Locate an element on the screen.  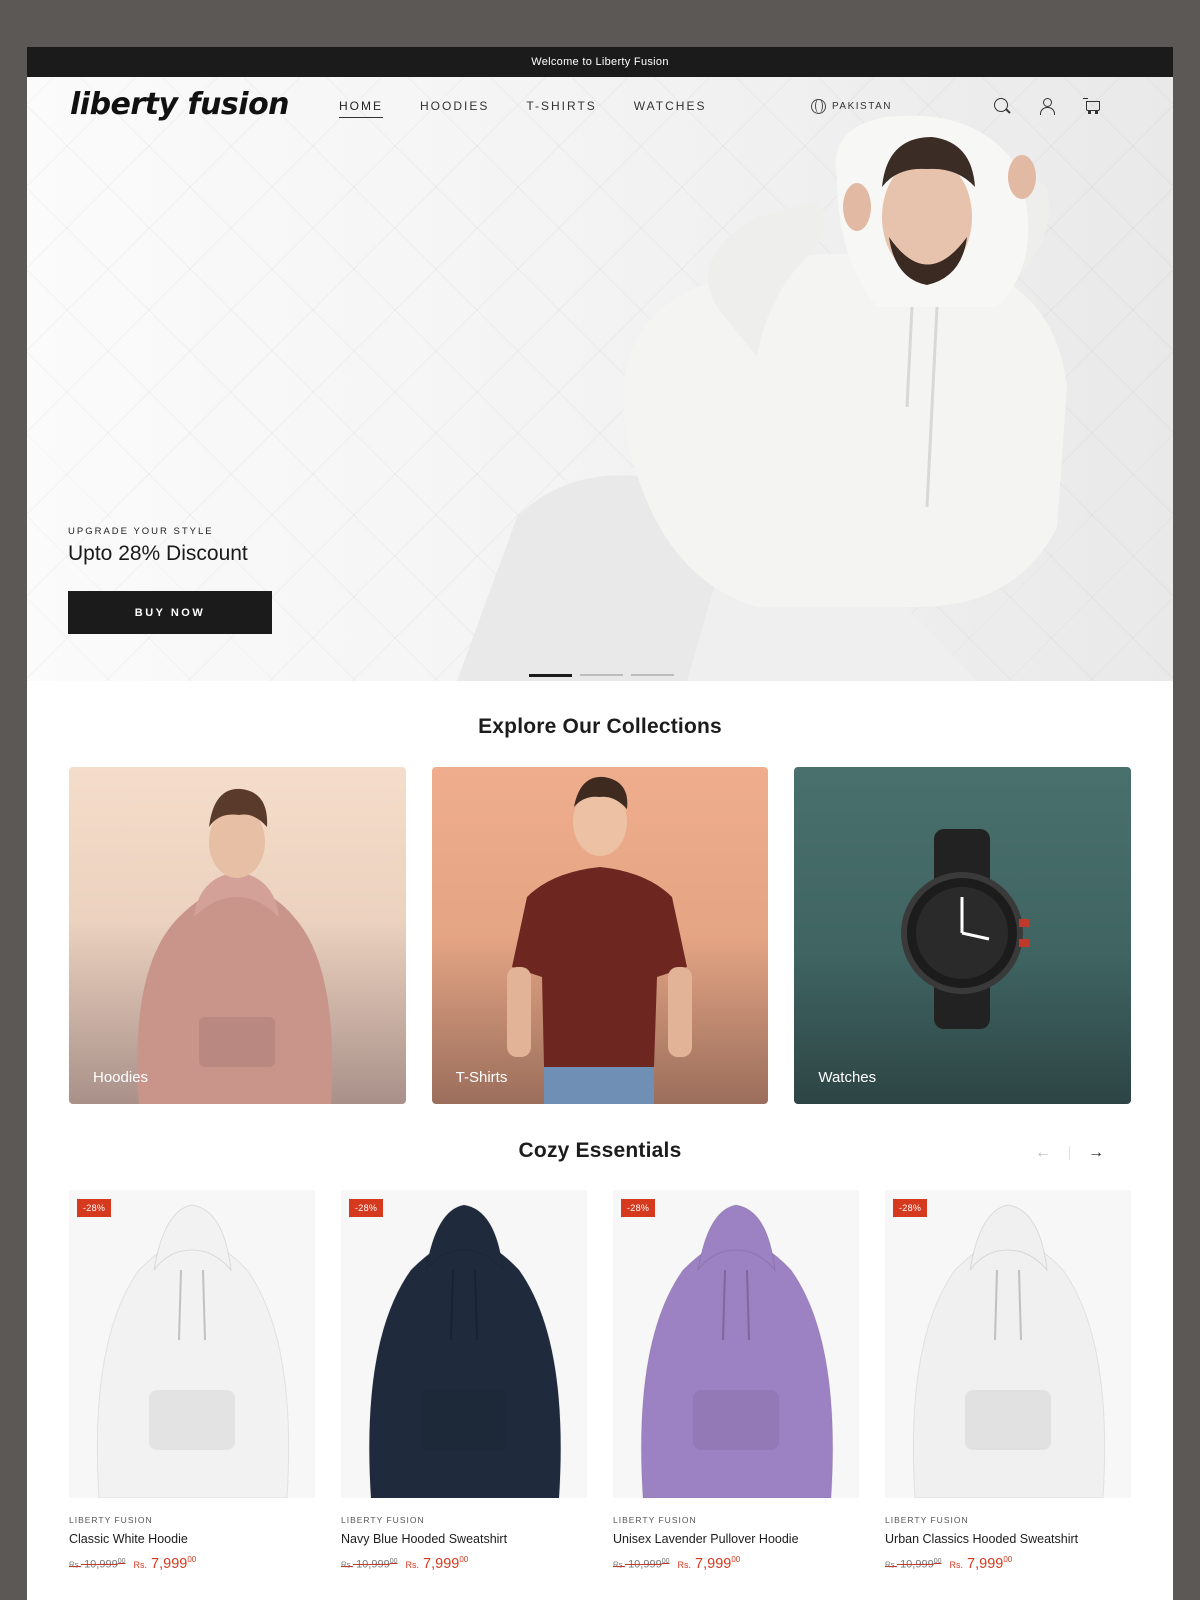
hero-kicker: UPGRADE YOUR STYLE is located at coordinates (141, 531).